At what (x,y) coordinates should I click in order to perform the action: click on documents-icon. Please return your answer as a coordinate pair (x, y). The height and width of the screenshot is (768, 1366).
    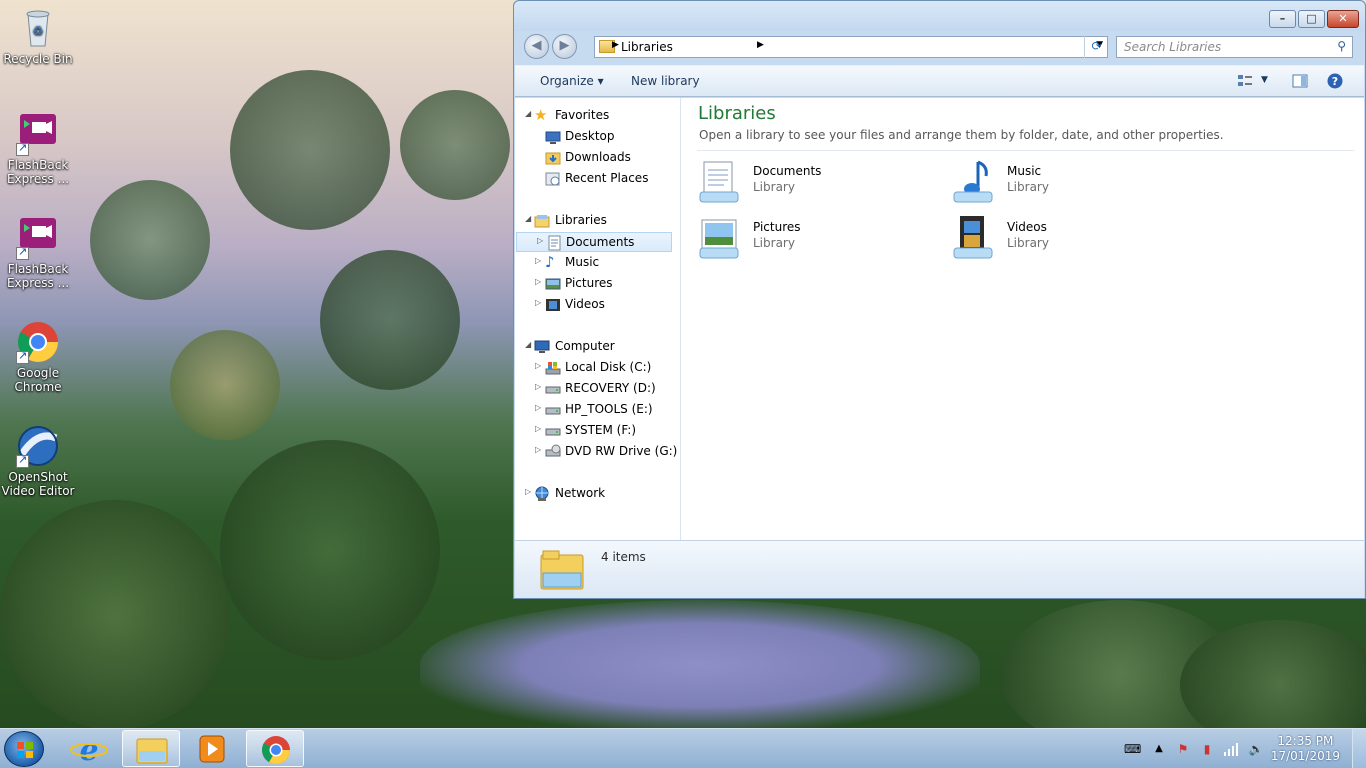
    Looking at the image, I should click on (554, 243).